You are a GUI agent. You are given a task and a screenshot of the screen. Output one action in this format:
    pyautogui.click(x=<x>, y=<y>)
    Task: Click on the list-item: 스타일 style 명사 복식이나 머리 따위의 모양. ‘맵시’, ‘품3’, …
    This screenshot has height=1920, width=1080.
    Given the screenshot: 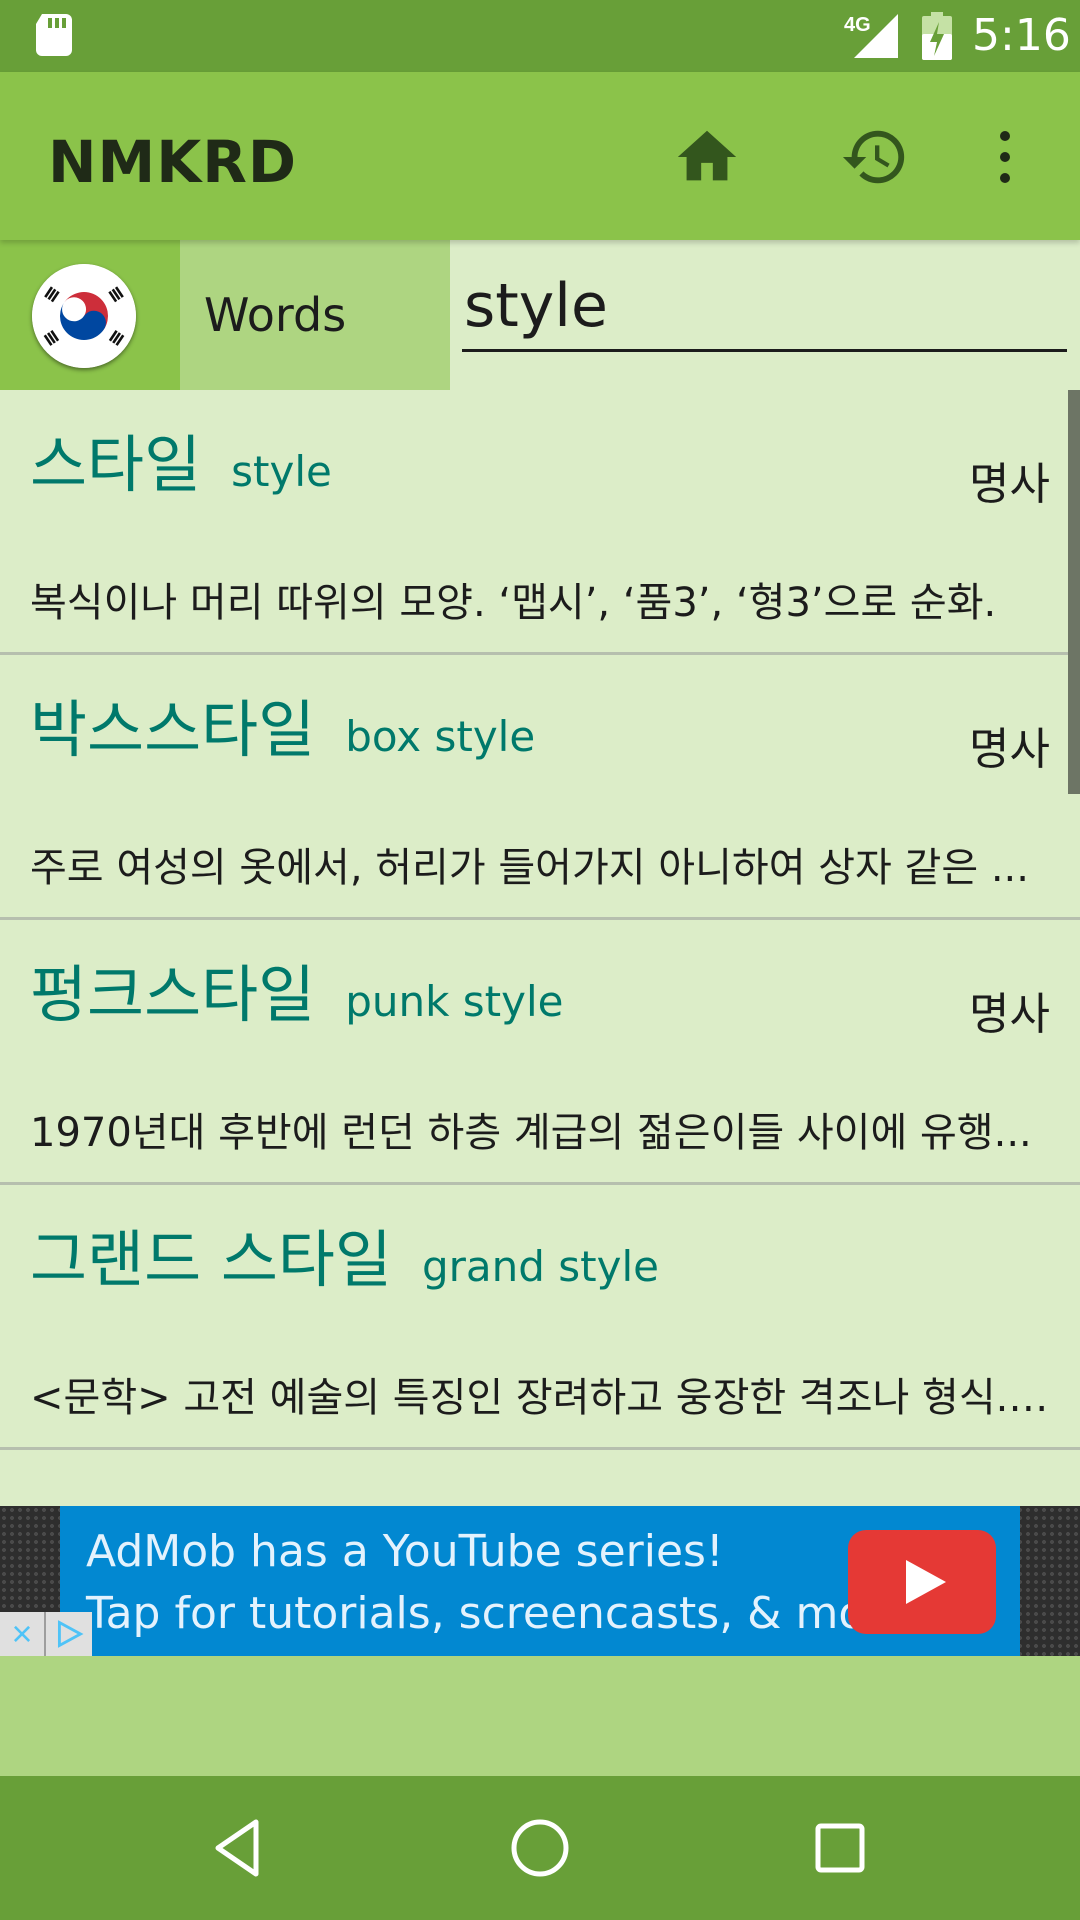 What is the action you would take?
    pyautogui.click(x=540, y=522)
    